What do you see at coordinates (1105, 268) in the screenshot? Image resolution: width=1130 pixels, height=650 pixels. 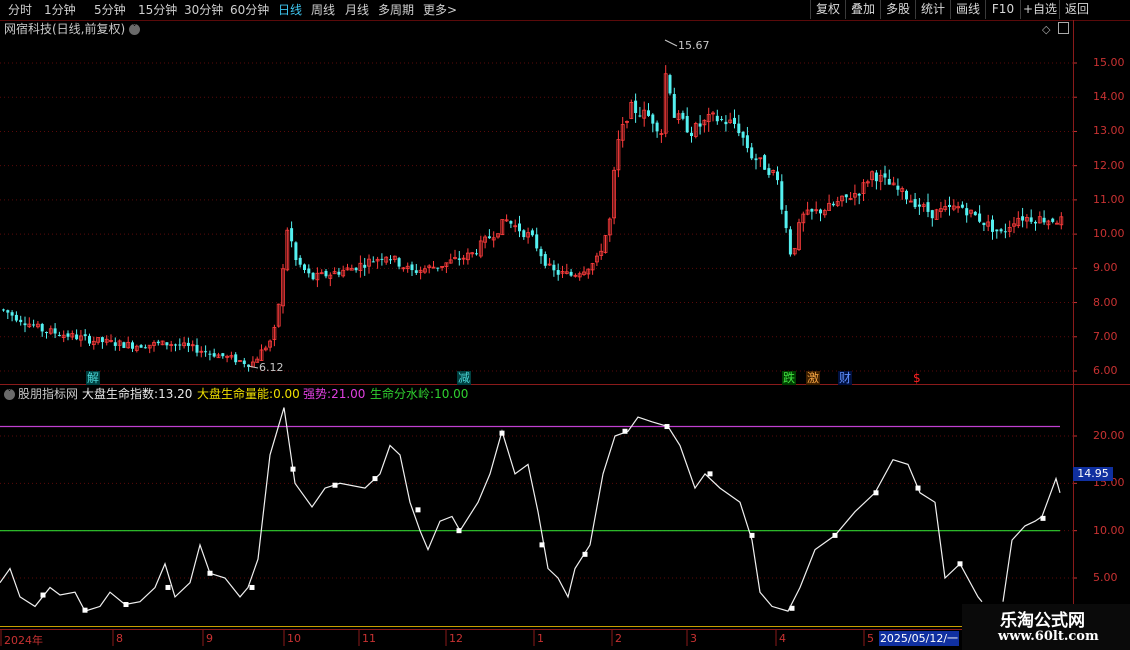 I see `price-tick-label: 9.00` at bounding box center [1105, 268].